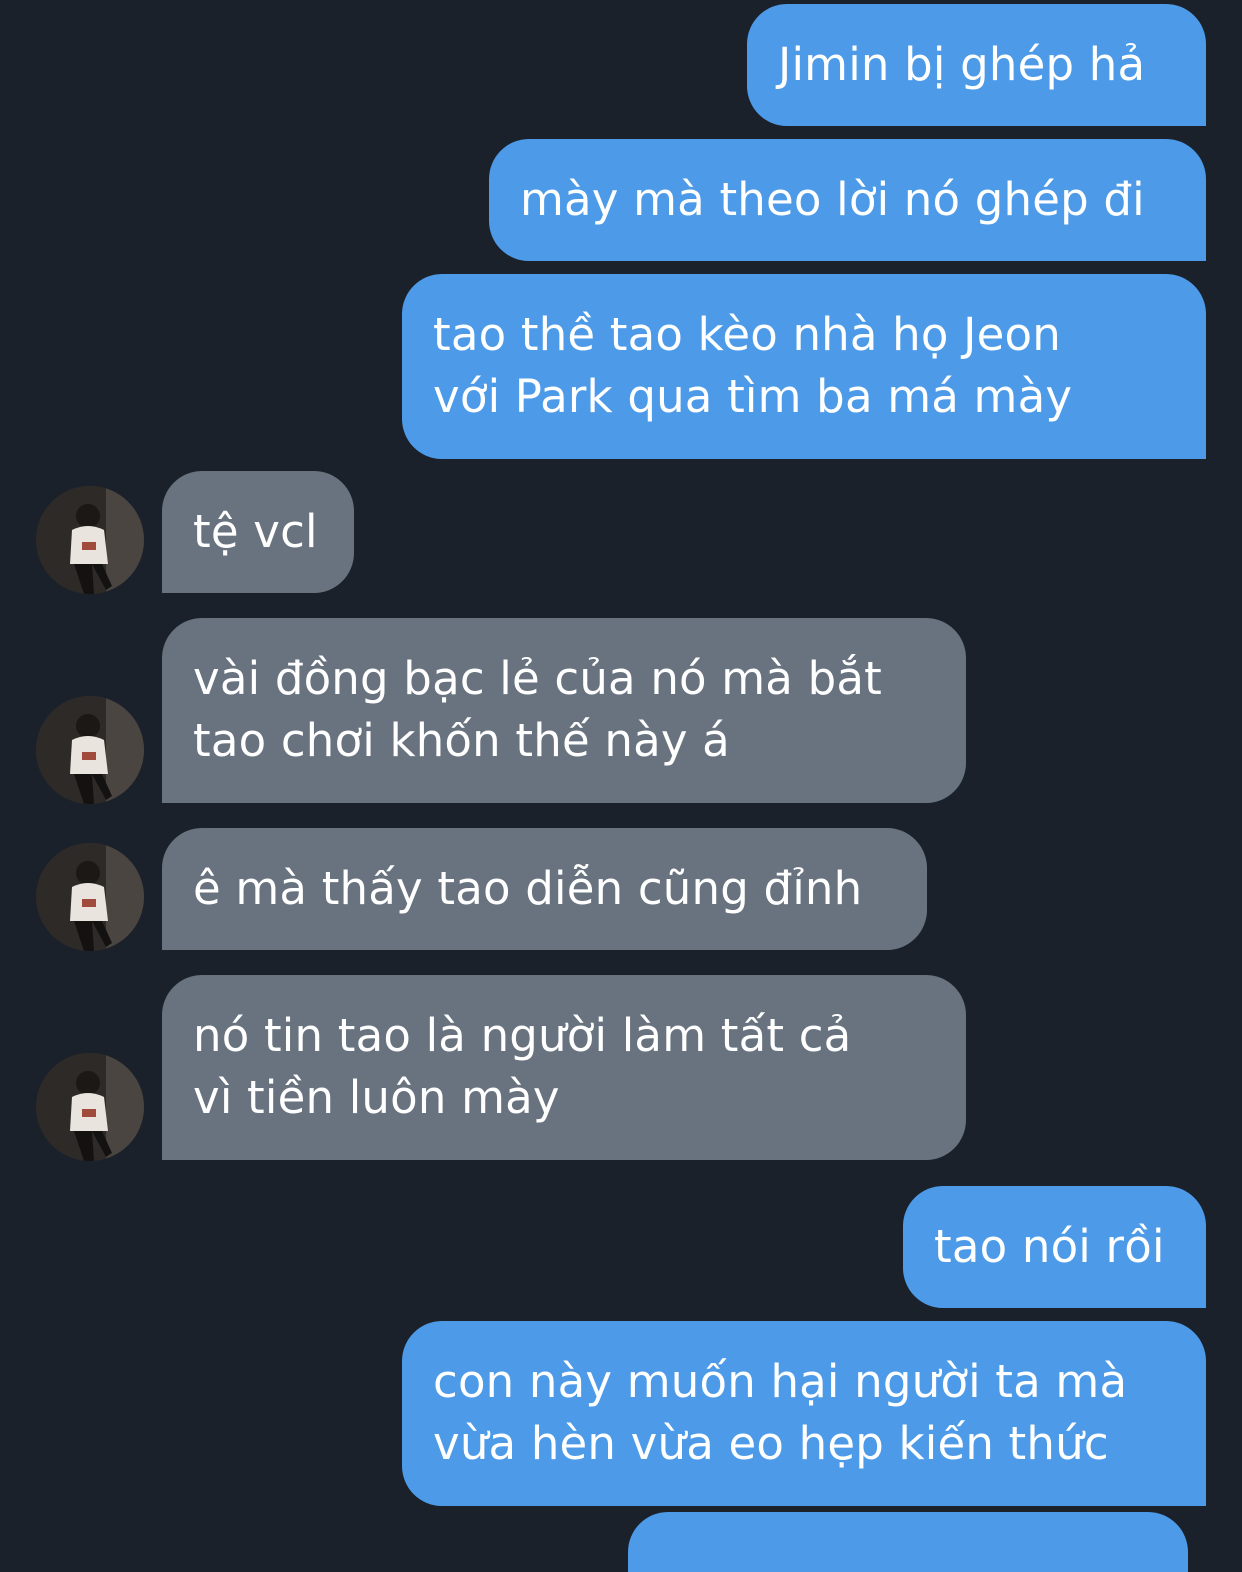  I want to click on message-text: tệ vcl, so click(255, 531).